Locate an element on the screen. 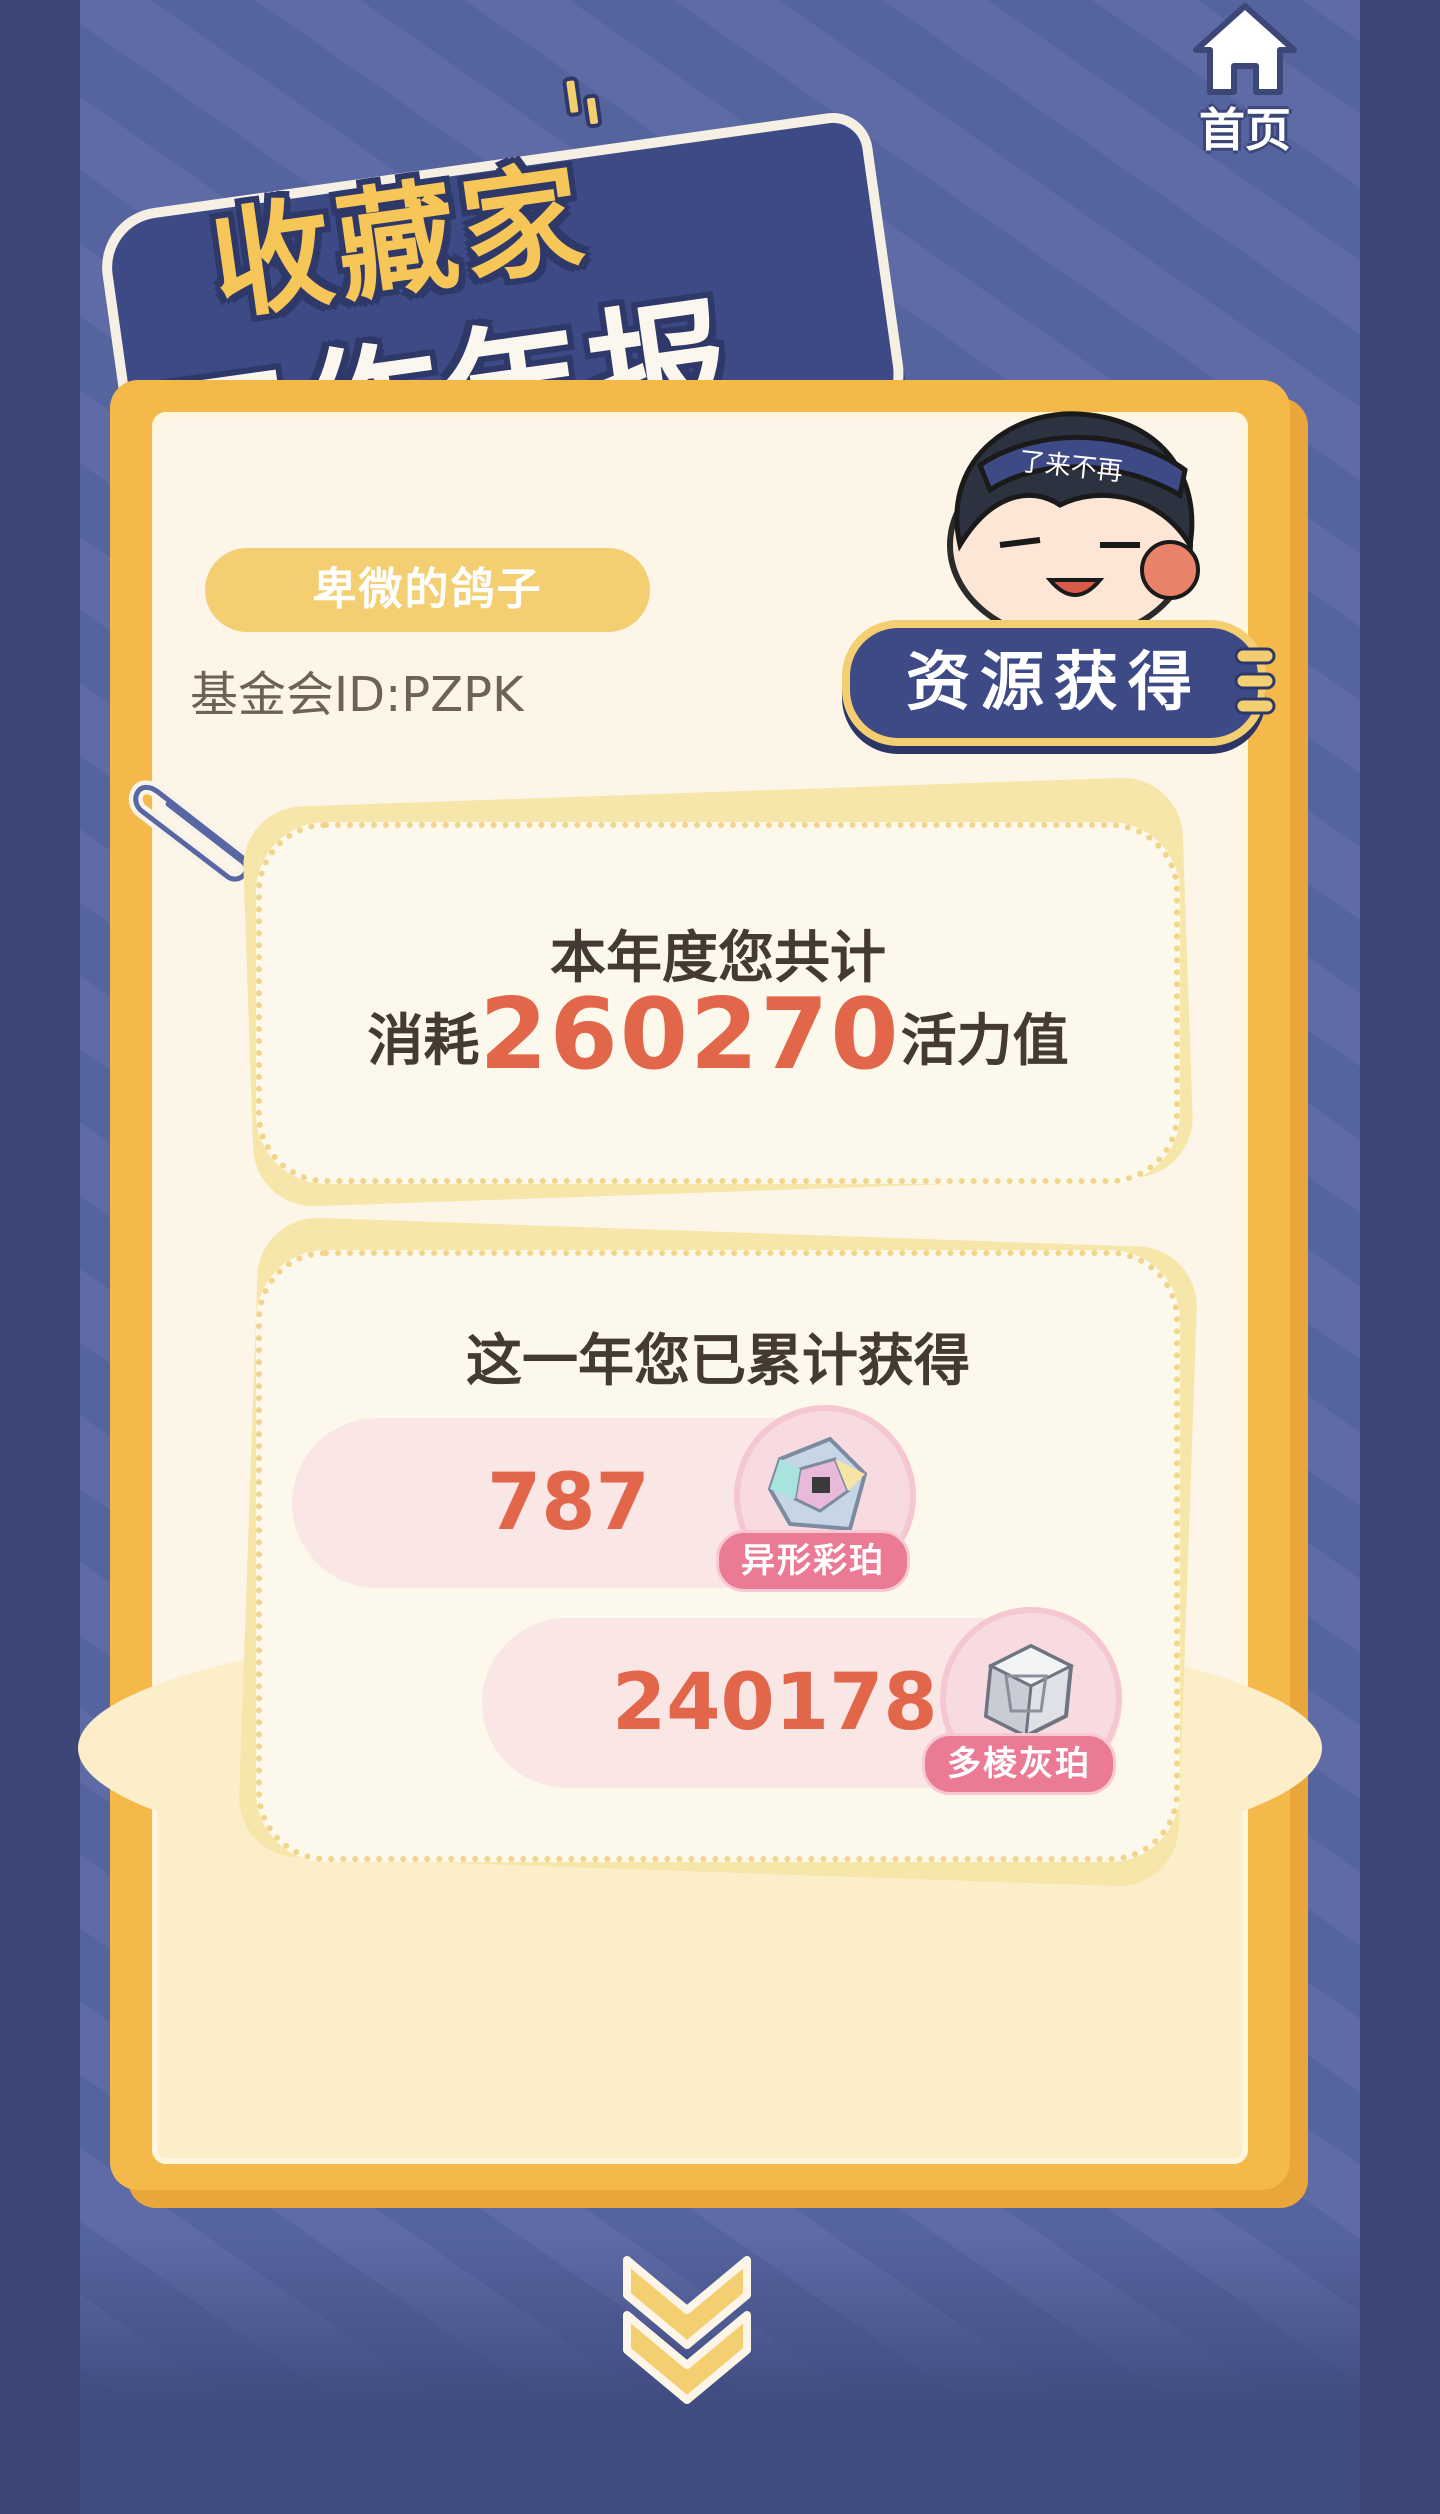 Image resolution: width=1440 pixels, height=2514 pixels. home-icon is located at coordinates (1245, 49).